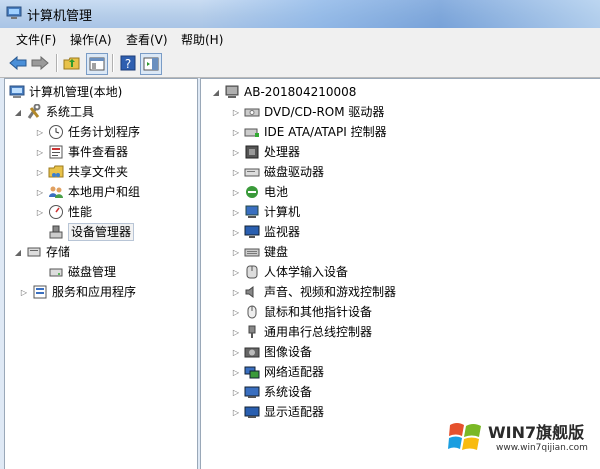 The image size is (600, 469). I want to click on ide-controller-icon, so click(252, 132).